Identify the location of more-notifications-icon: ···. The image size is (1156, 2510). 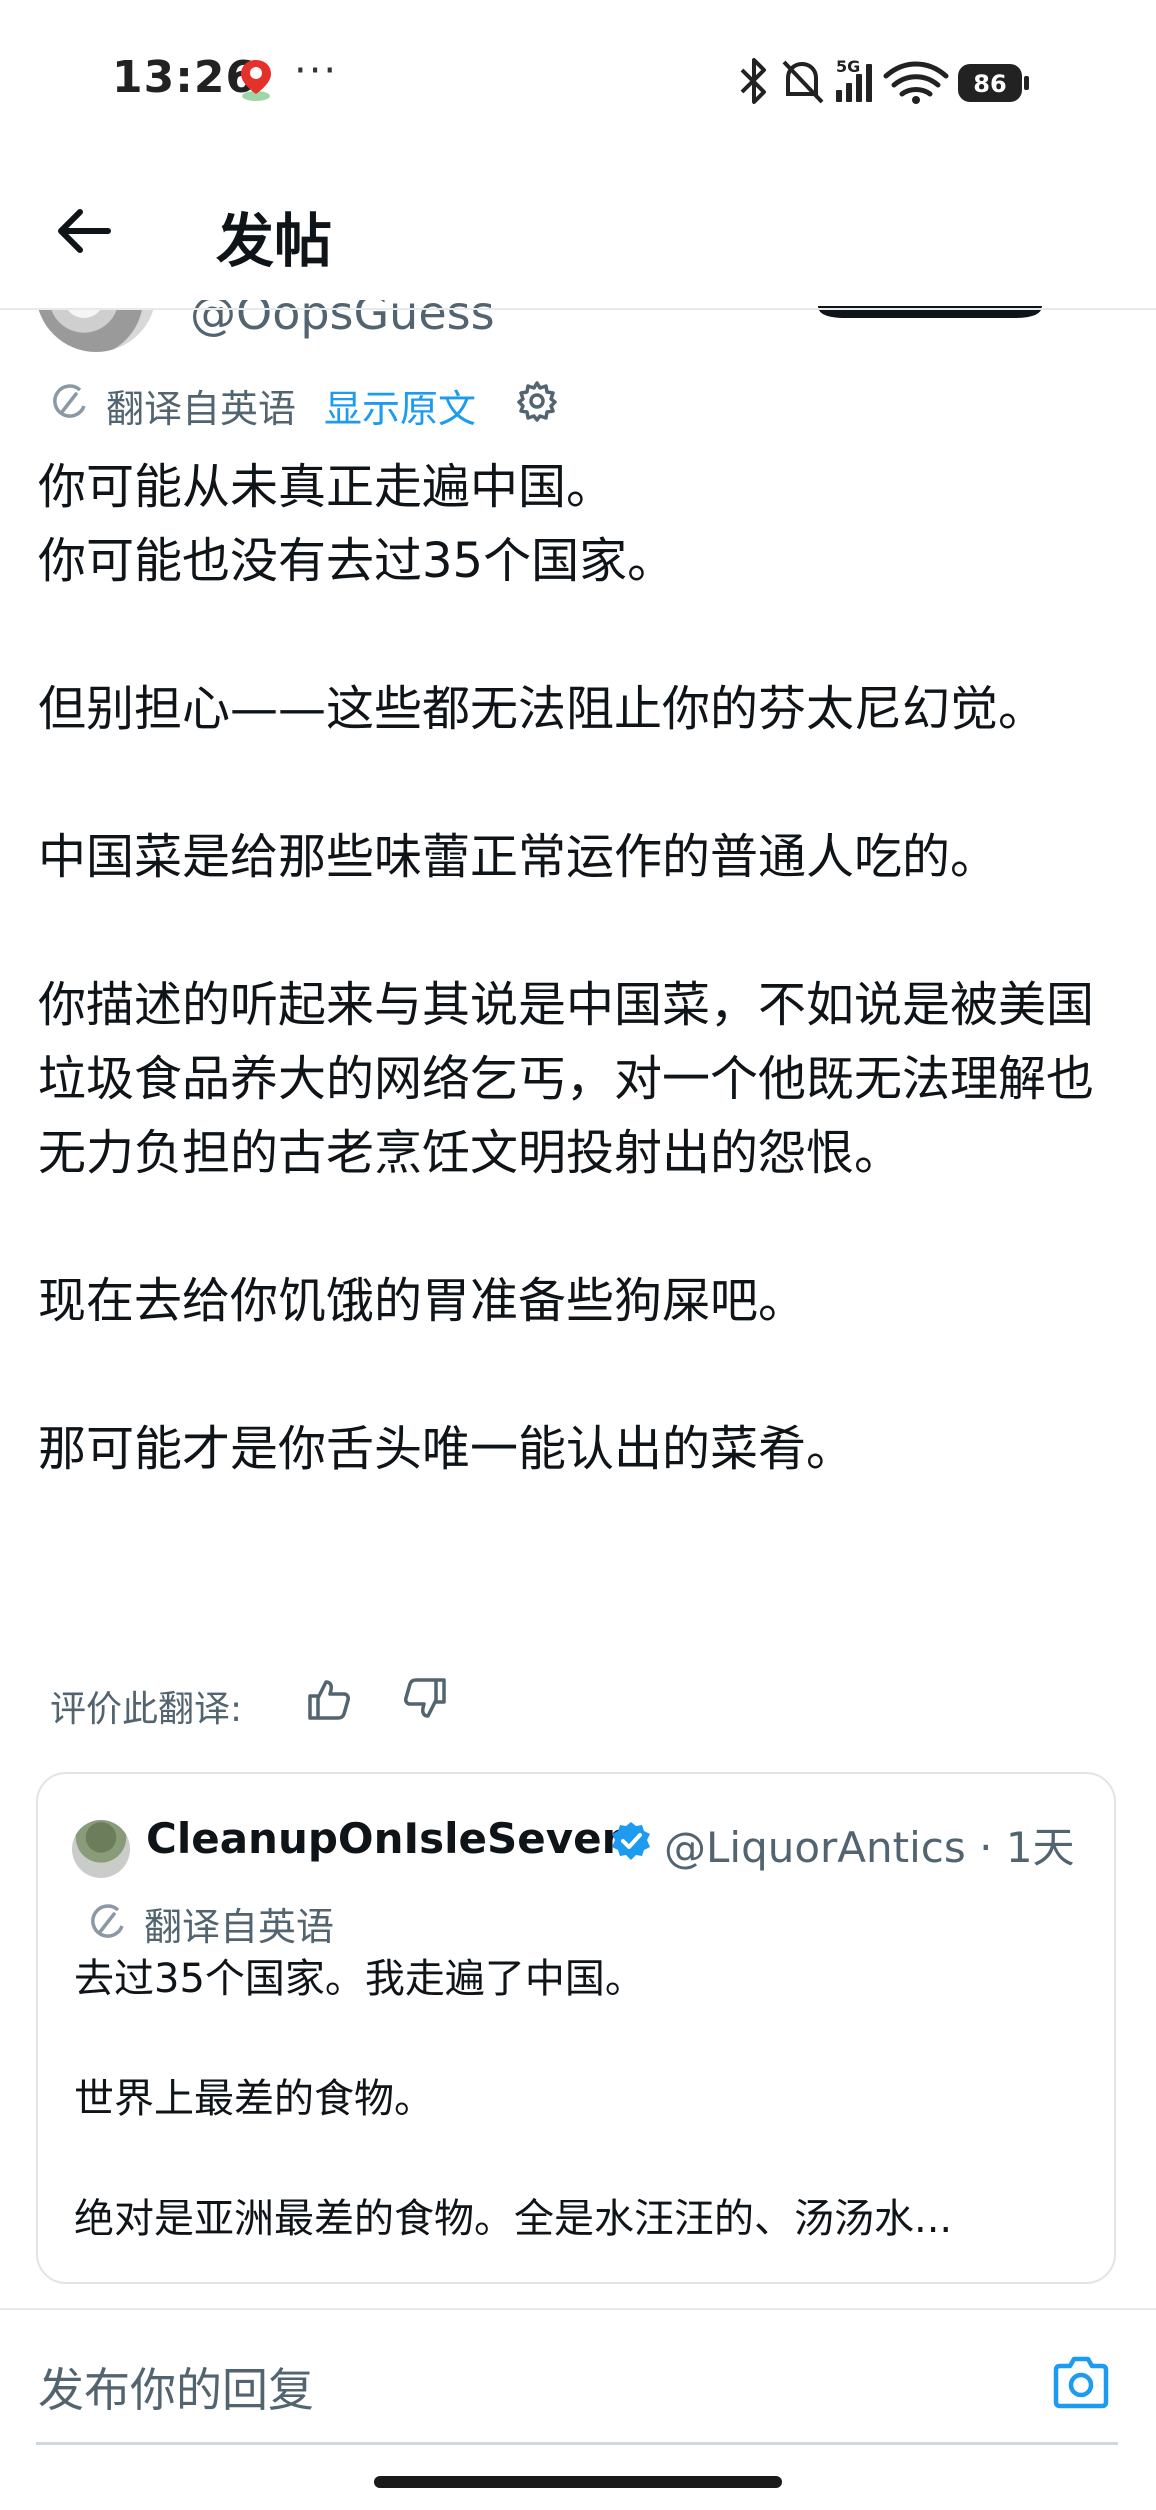
(316, 71).